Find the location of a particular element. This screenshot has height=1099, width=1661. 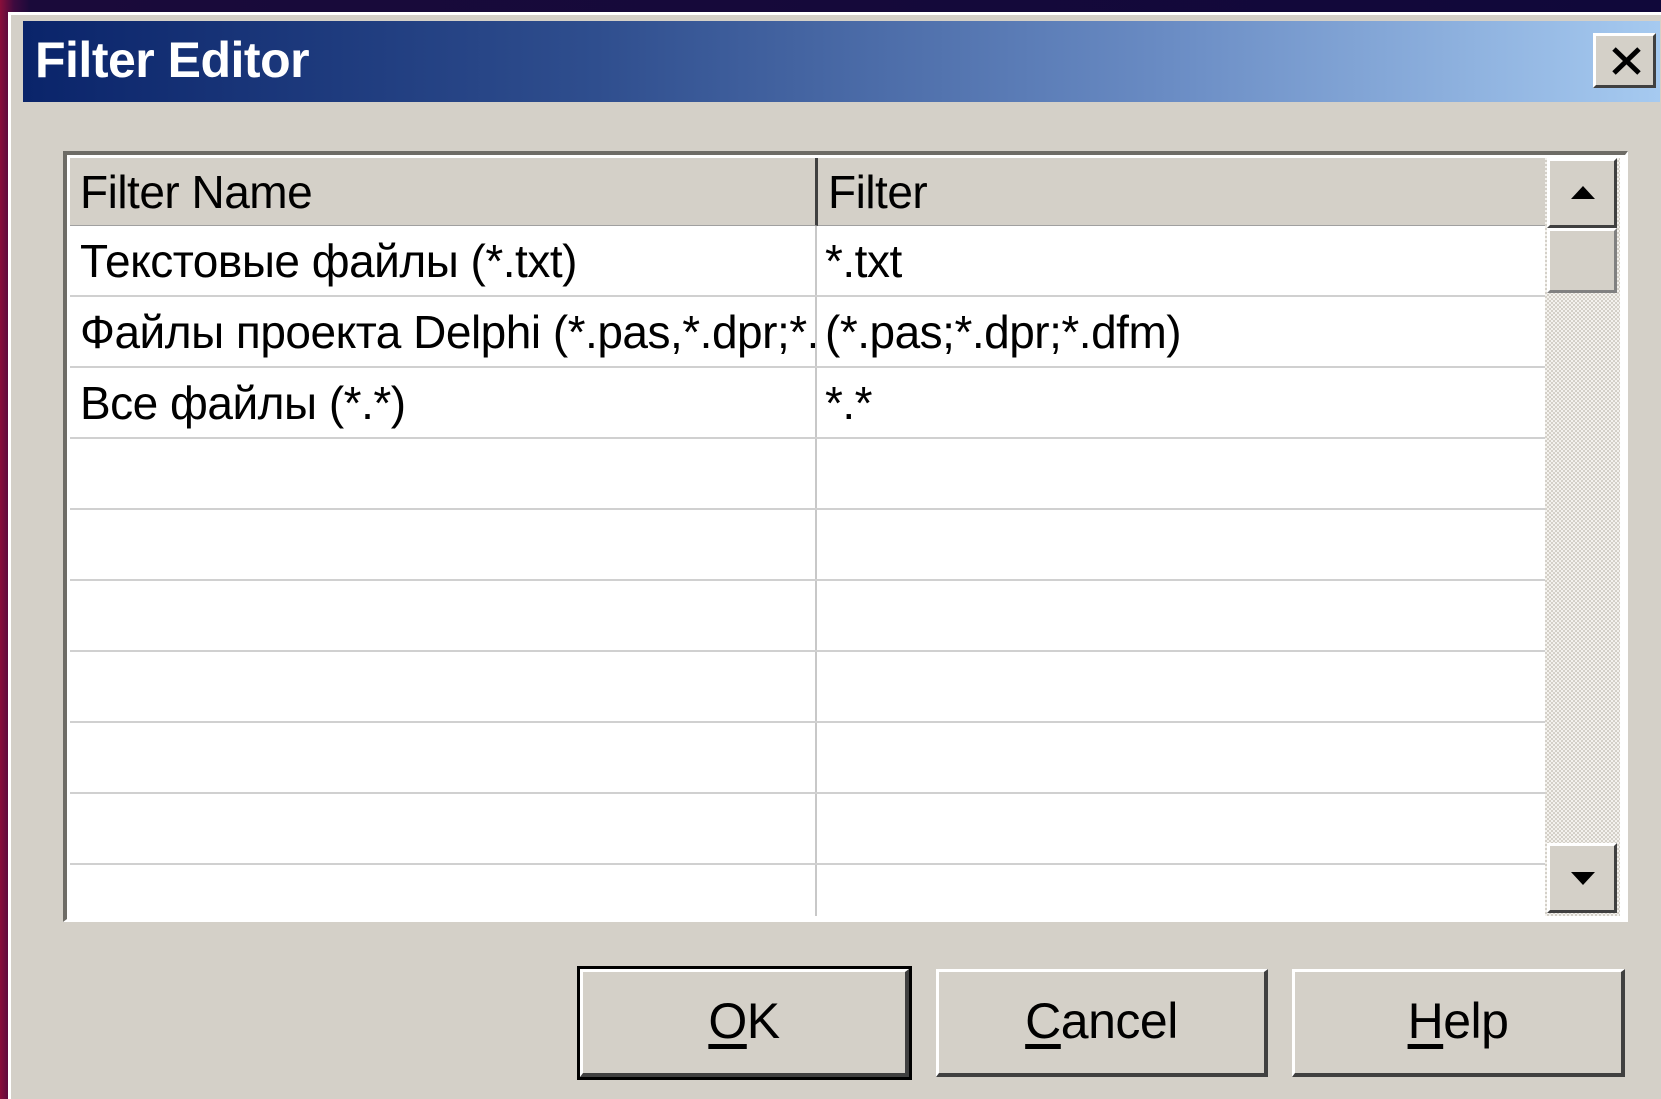

ok-label-rest: K is located at coordinates (763, 1021).